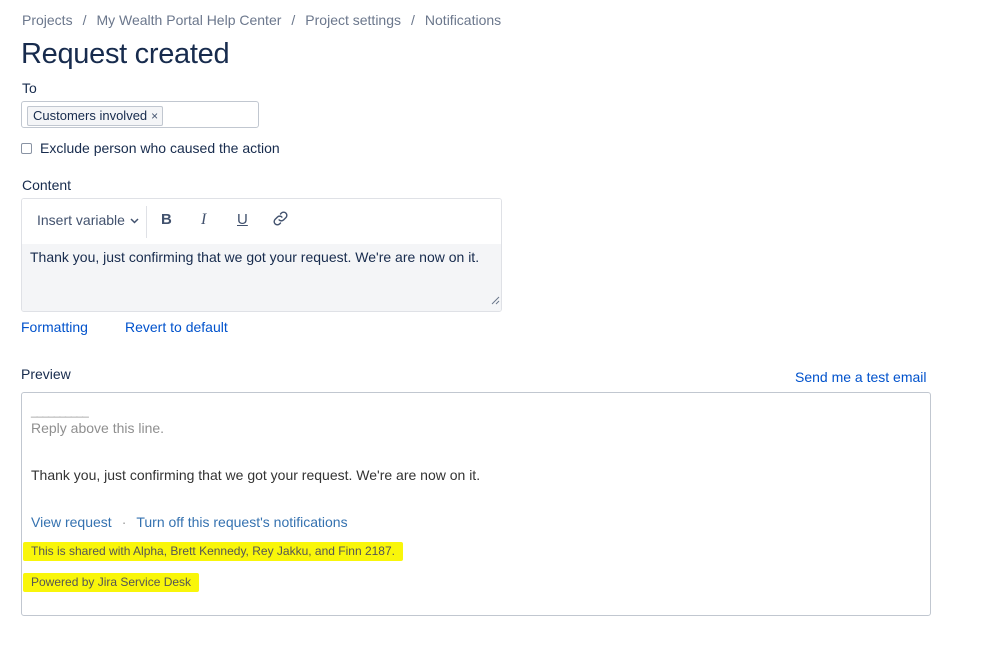 This screenshot has width=999, height=645. What do you see at coordinates (203, 220) in the screenshot?
I see `italic-button: I` at bounding box center [203, 220].